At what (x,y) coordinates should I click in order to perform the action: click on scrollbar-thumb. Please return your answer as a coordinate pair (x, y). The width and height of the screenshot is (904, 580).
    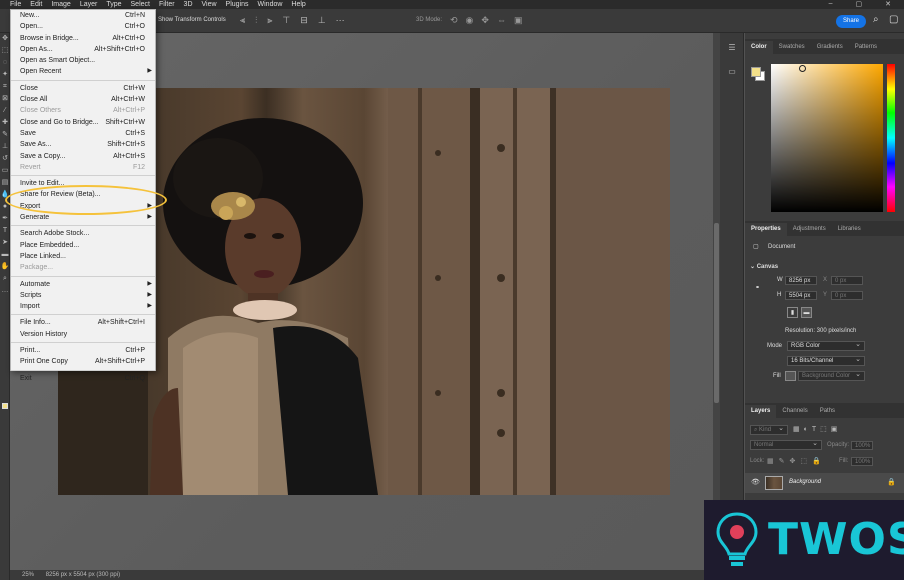
    Looking at the image, I should click on (716, 313).